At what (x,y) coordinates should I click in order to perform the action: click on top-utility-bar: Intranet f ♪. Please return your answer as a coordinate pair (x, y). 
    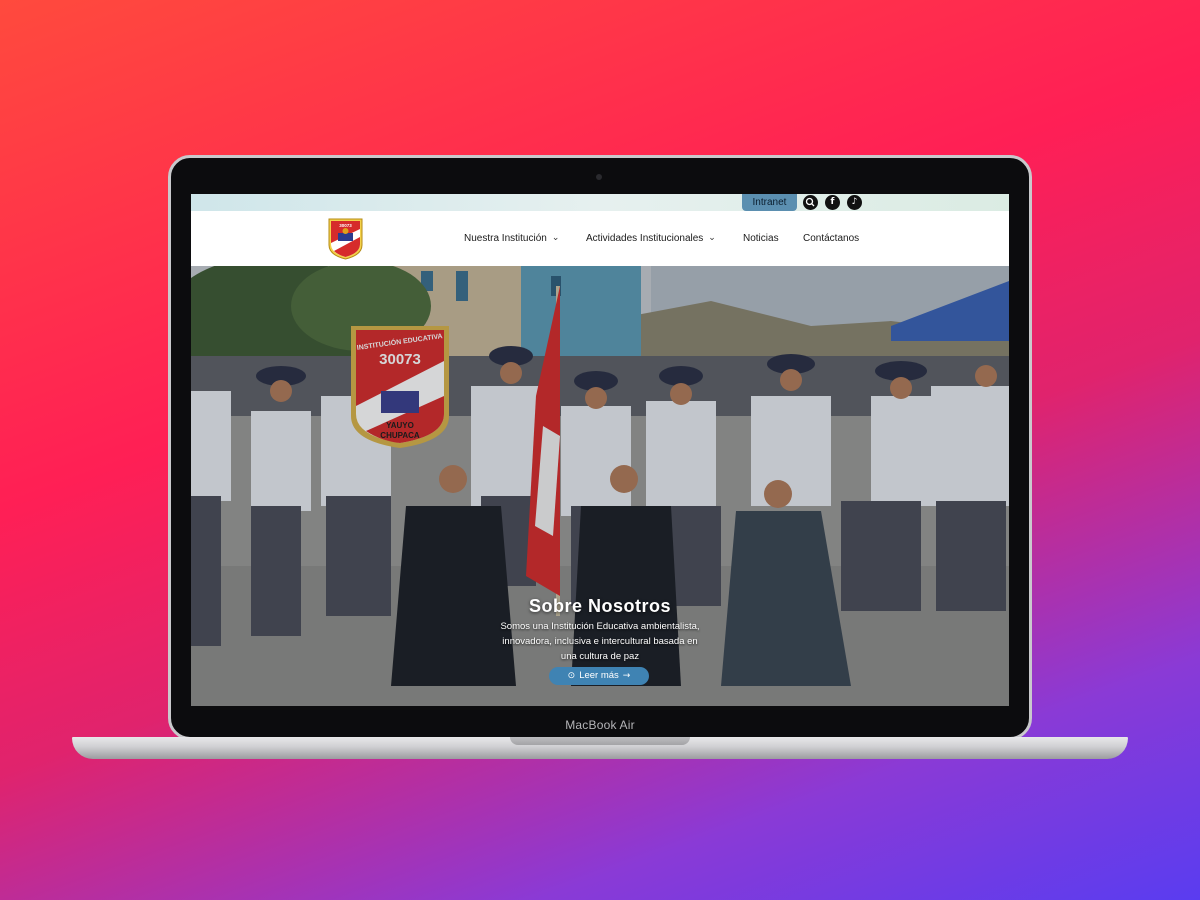
    Looking at the image, I should click on (600, 202).